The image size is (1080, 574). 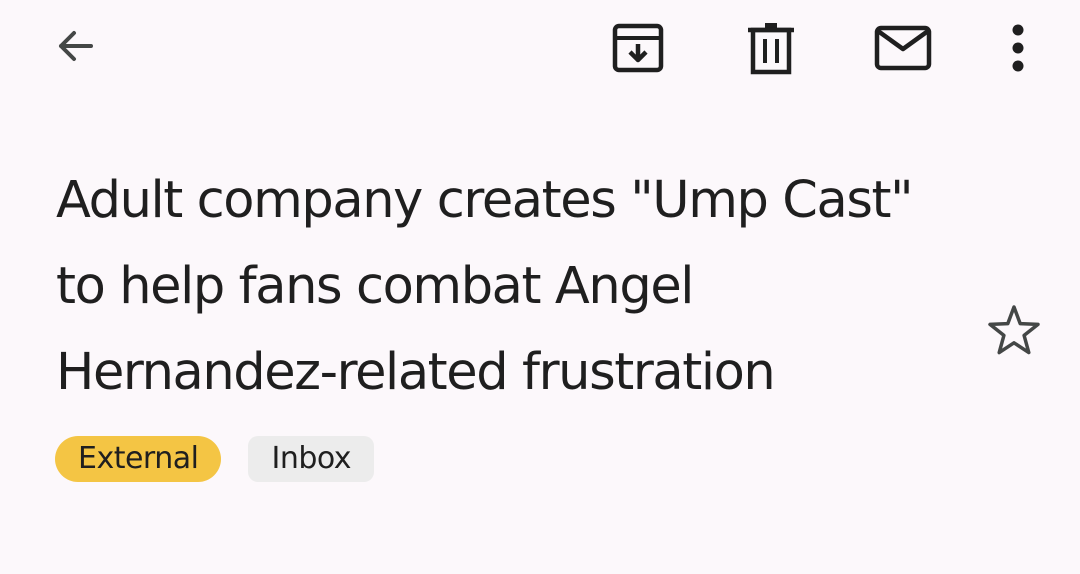 I want to click on star-button, so click(x=1014, y=330).